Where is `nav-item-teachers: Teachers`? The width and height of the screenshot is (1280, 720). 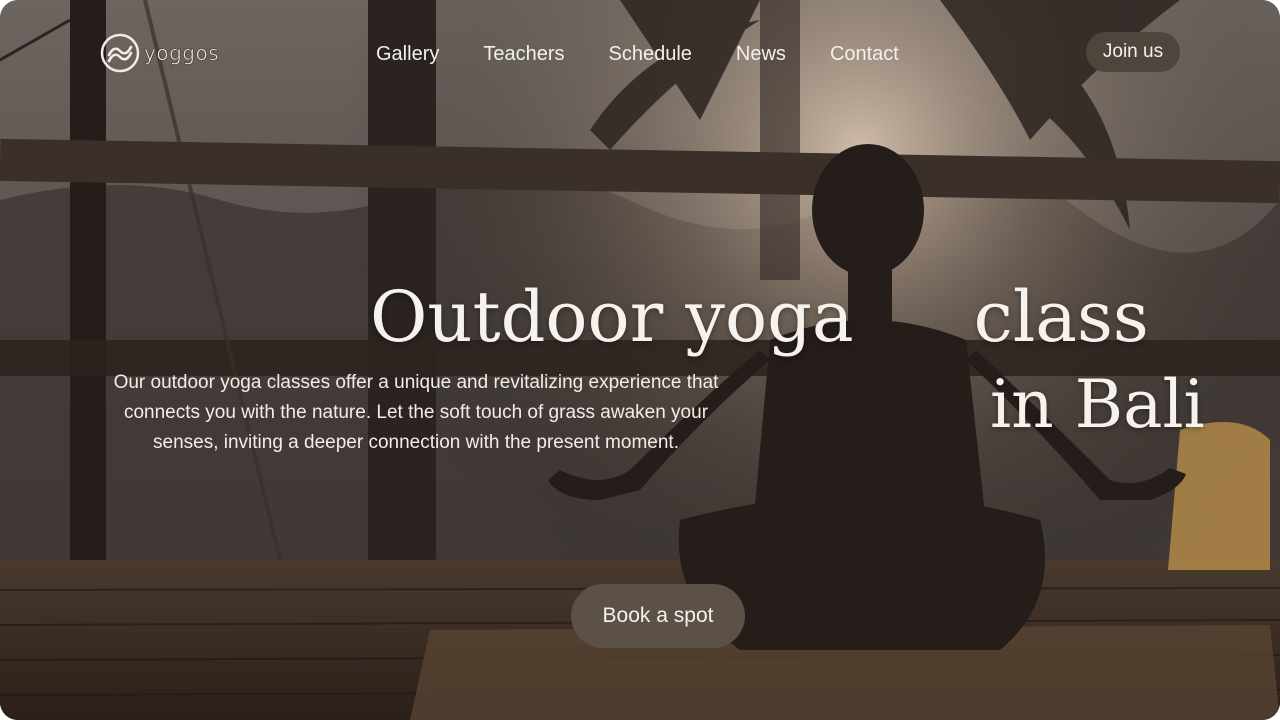
nav-item-teachers: Teachers is located at coordinates (523, 54).